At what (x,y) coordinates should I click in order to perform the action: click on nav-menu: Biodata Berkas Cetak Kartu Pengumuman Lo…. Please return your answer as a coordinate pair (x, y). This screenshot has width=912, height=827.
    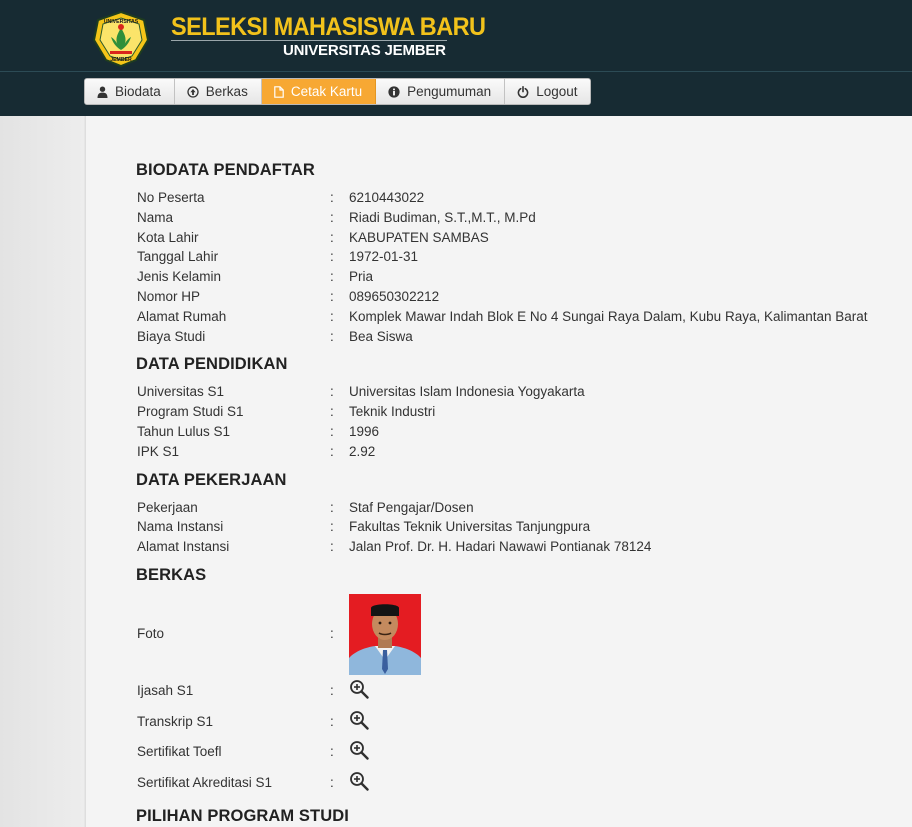
    Looking at the image, I should click on (338, 91).